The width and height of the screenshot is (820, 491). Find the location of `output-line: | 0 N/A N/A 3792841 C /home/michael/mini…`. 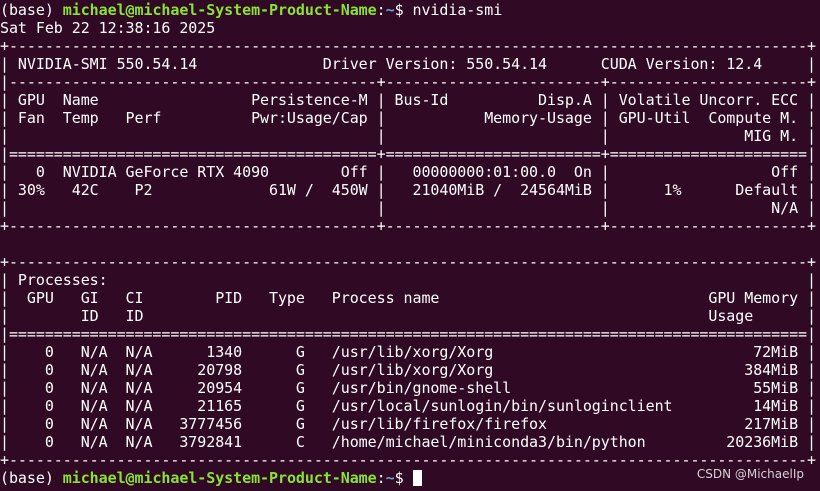

output-line: | 0 N/A N/A 3792841 C /home/michael/mini… is located at coordinates (408, 442).